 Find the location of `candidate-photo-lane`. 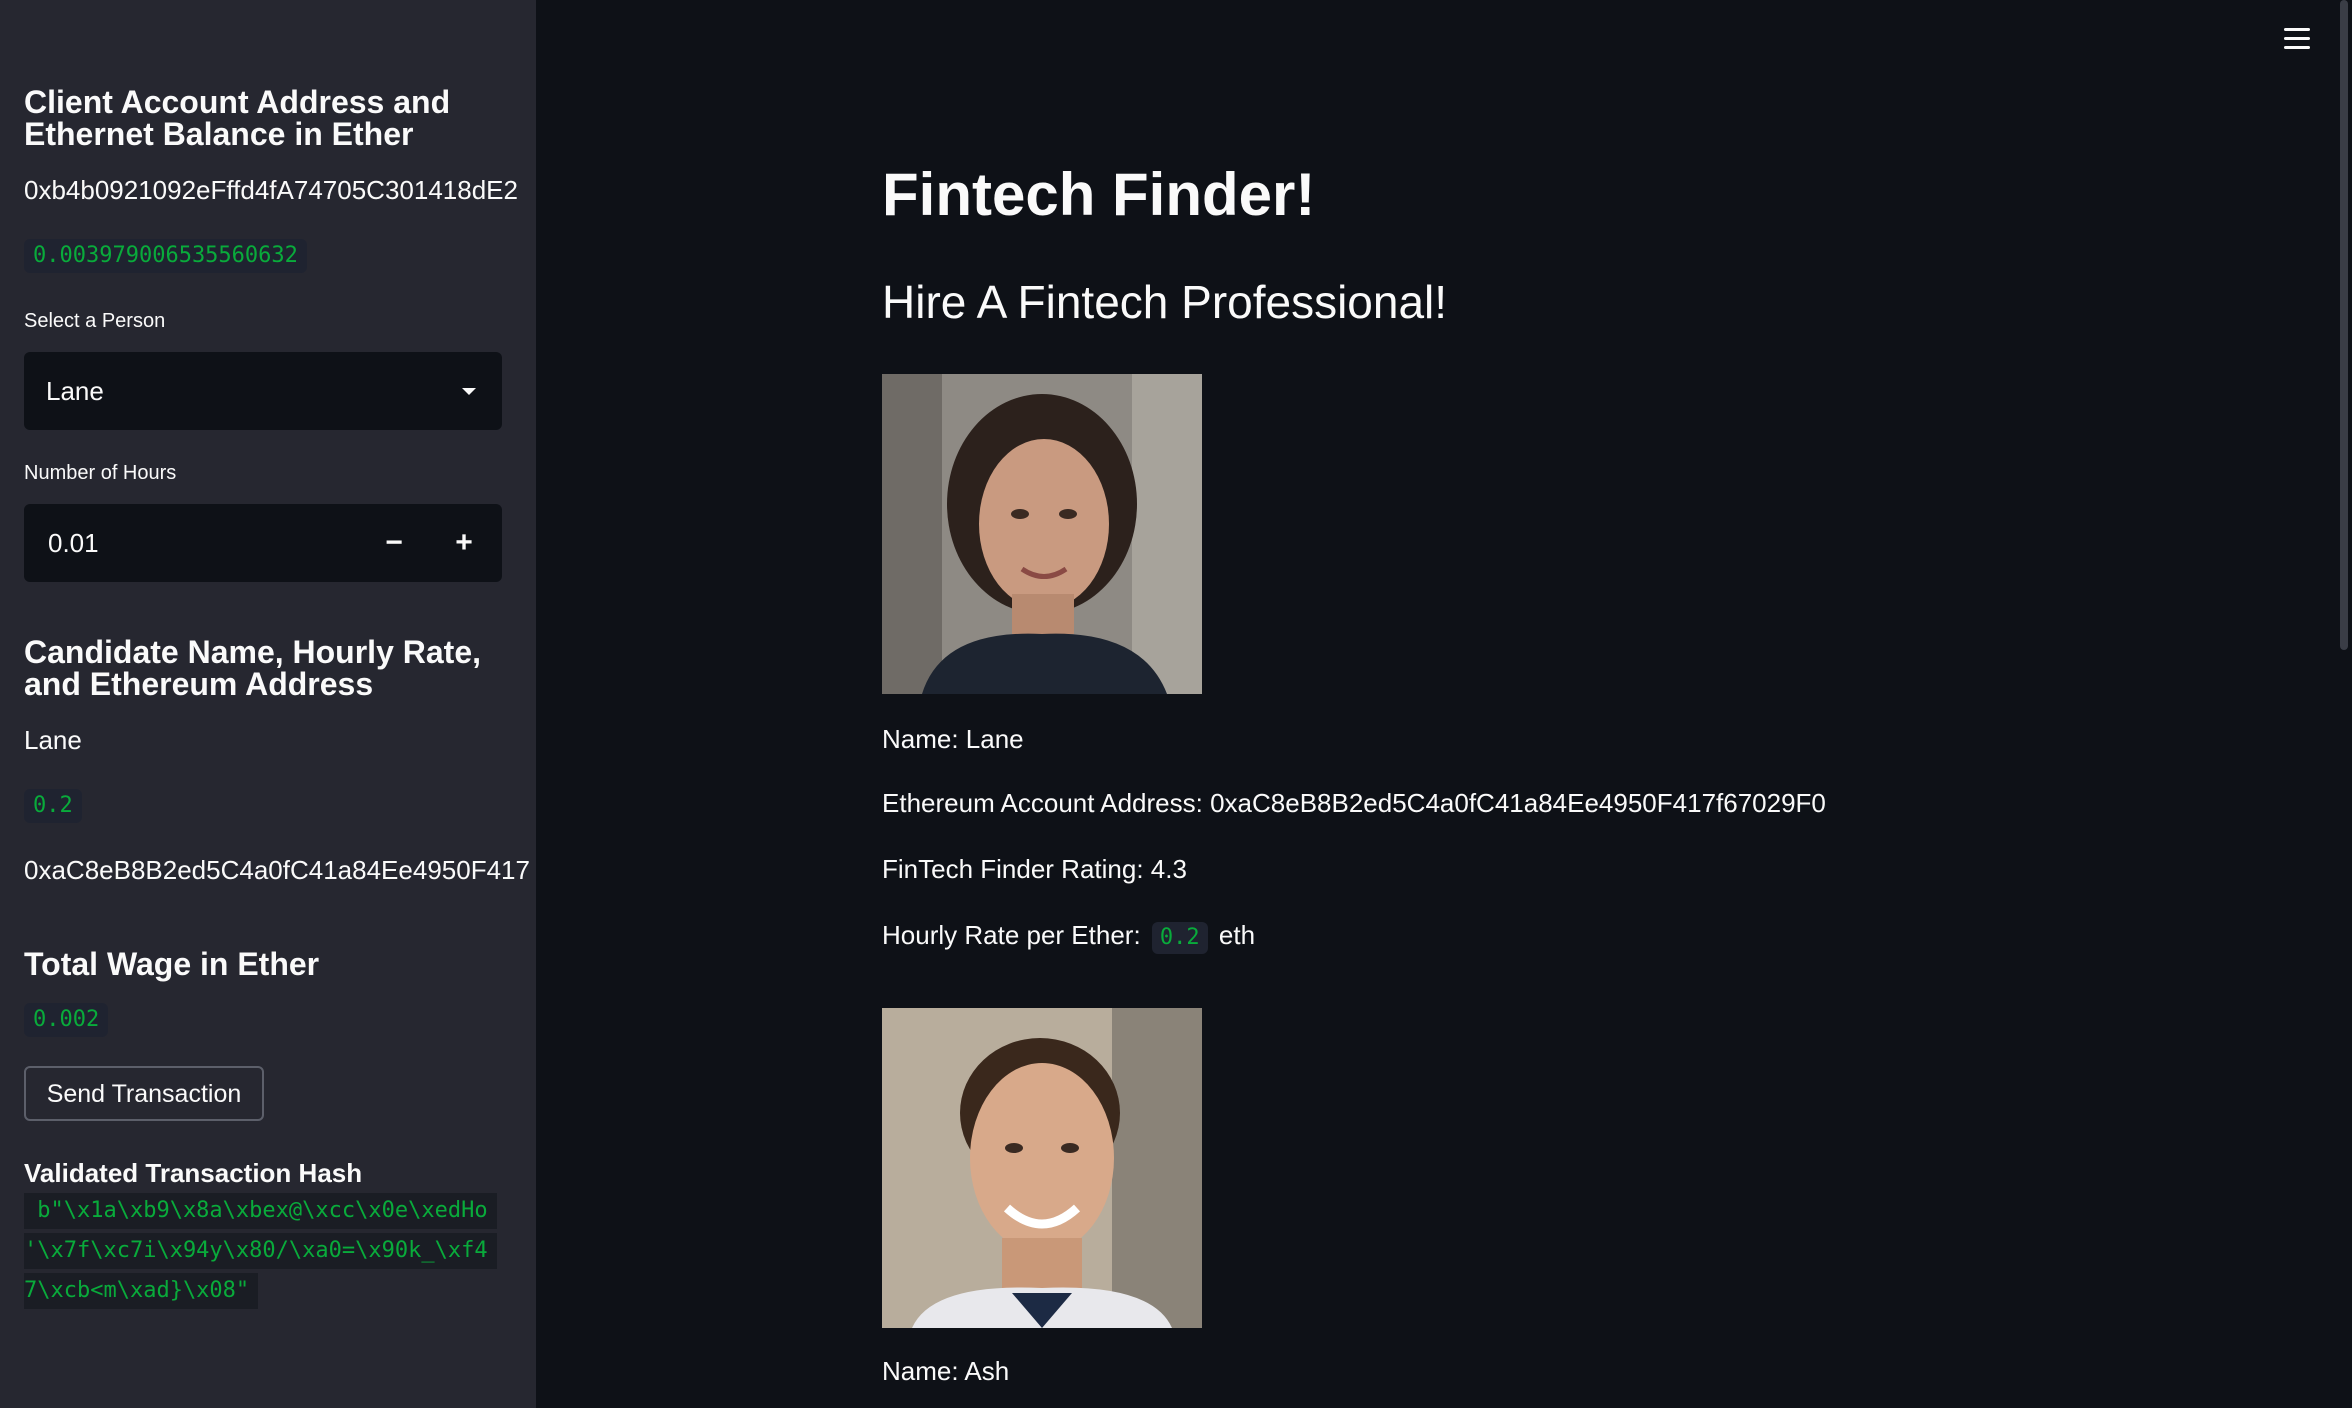

candidate-photo-lane is located at coordinates (1042, 534).